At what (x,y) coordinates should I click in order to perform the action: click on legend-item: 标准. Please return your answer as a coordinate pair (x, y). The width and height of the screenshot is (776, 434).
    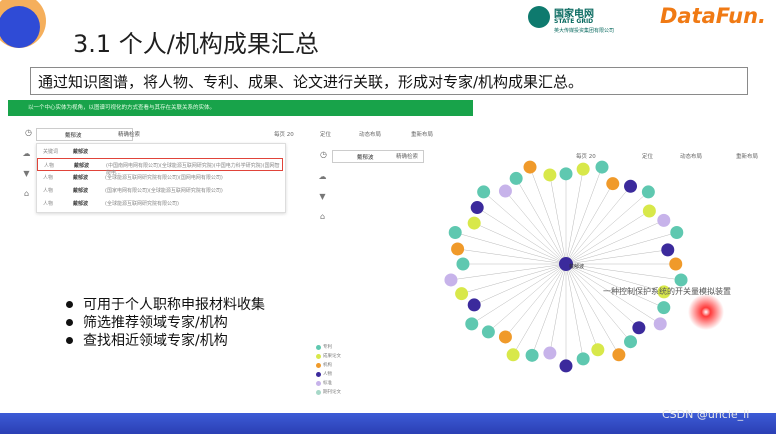
    Looking at the image, I should click on (328, 384).